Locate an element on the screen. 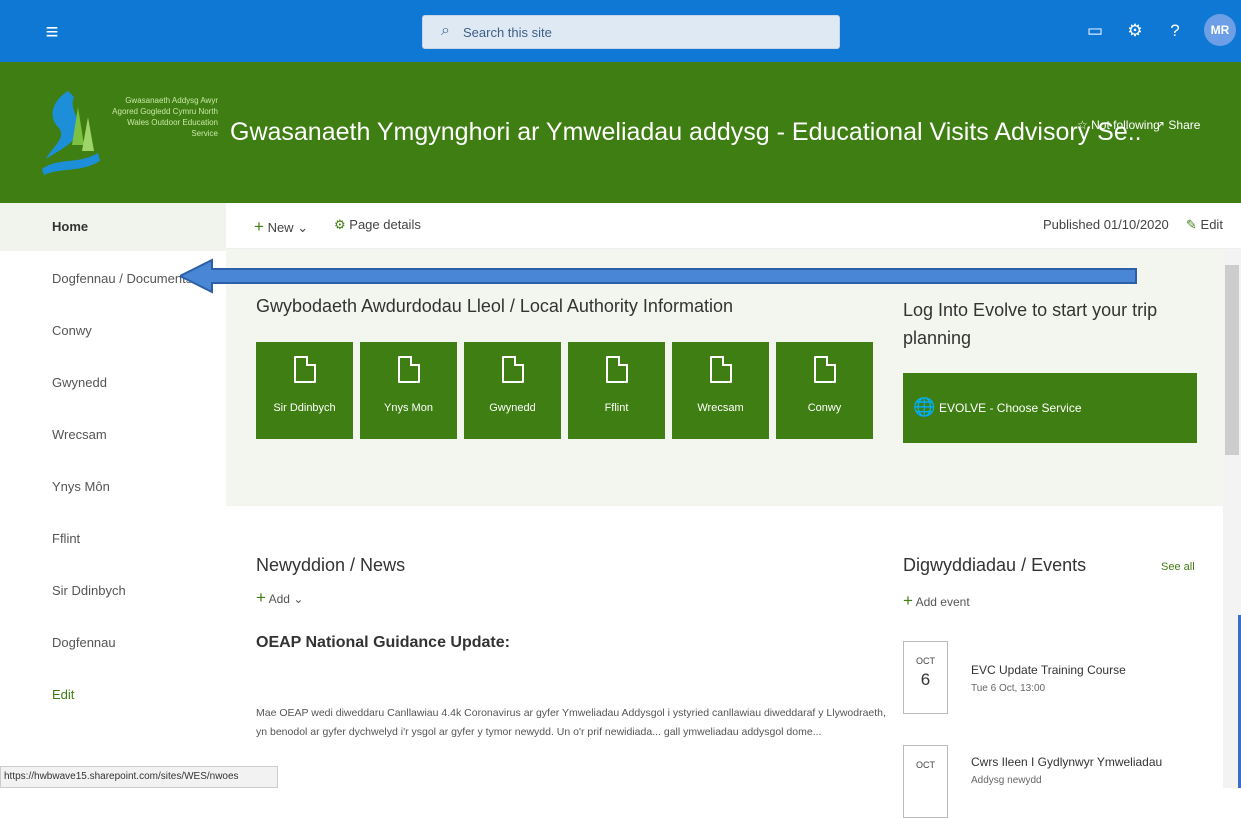  event-date: OCT 6 is located at coordinates (925, 677).